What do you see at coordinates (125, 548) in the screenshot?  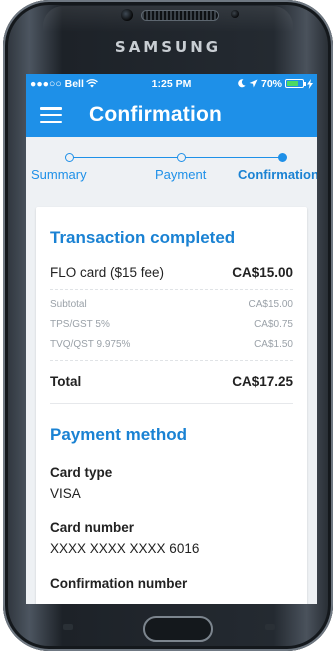 I see `card-number-value: XXXX XXXX XXXX 6016` at bounding box center [125, 548].